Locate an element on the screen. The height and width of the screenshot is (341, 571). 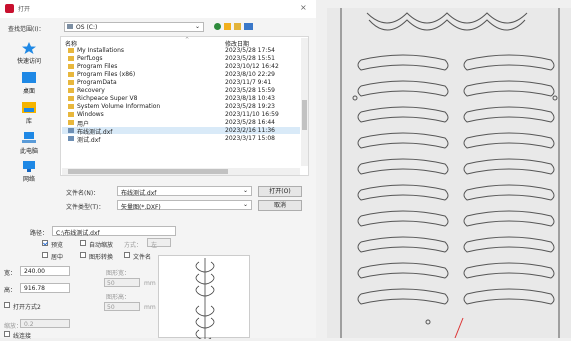
openmode-checkbox is located at coordinates (7, 305).